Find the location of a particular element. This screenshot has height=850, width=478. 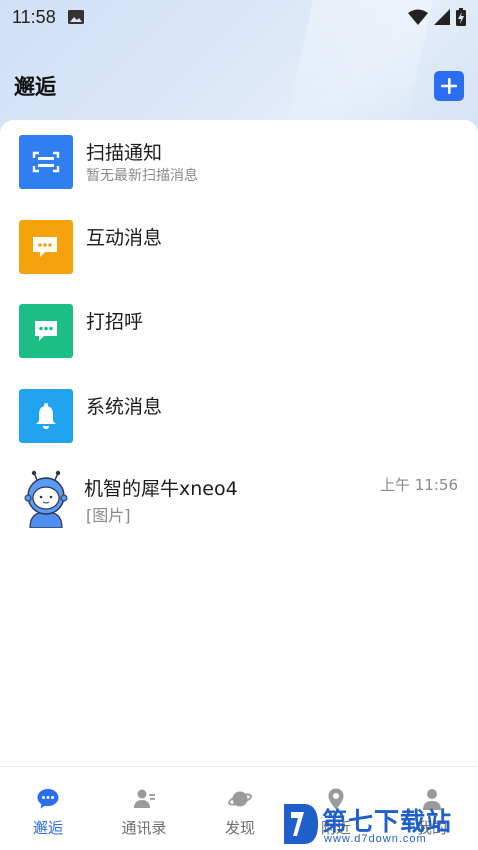

tab-label: 发现 is located at coordinates (239, 828).